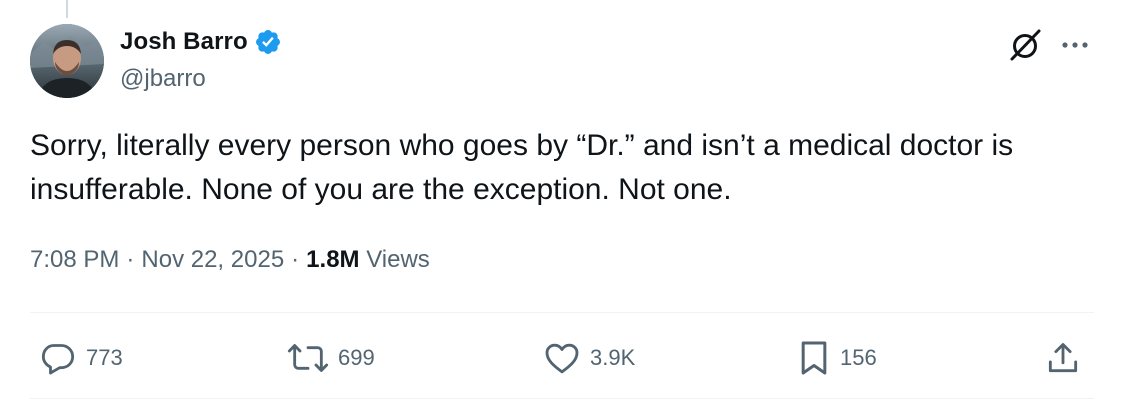  I want to click on bookmark-icon, so click(814, 358).